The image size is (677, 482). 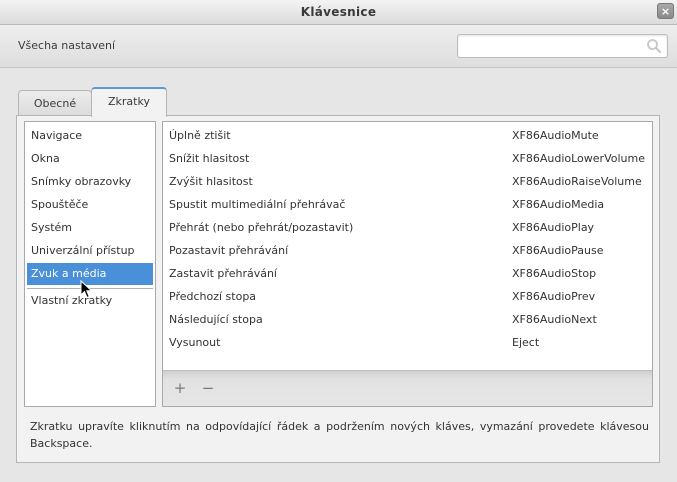 I want to click on shortcut-name: Přehrát (nebo přehrát/pozastavit), so click(x=261, y=227).